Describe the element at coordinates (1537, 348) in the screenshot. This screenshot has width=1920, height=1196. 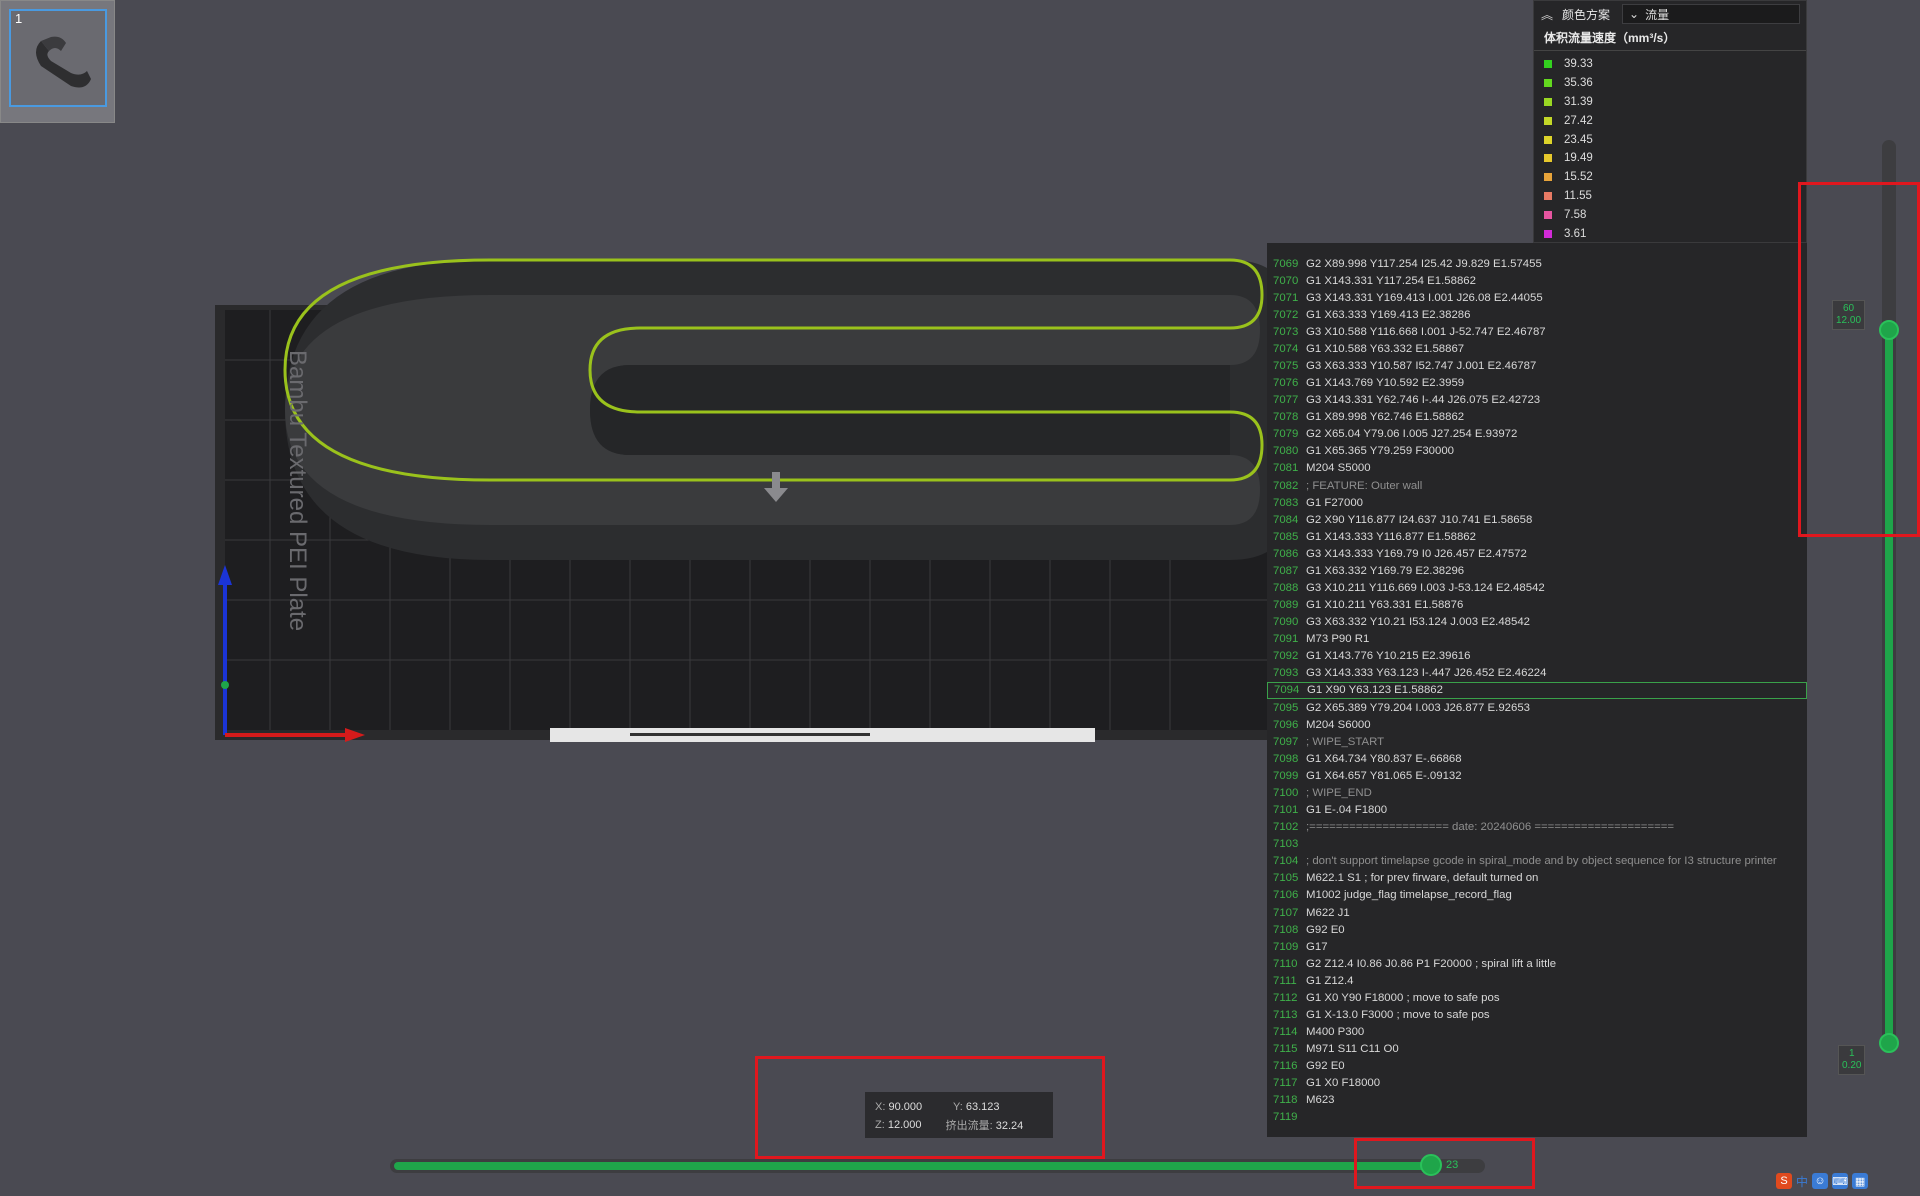
I see `gcode-line: 7074 G1 X10.588 Y63.332 E1.58867` at that location.